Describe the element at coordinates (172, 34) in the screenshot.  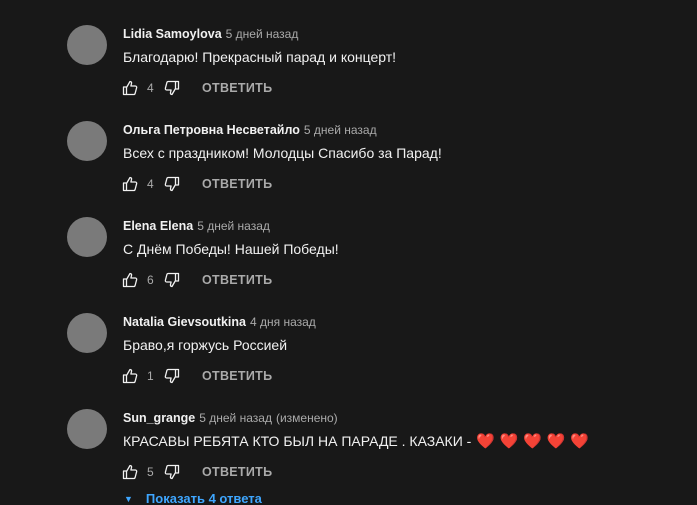
I see `author-name: Lidia Samoylova` at that location.